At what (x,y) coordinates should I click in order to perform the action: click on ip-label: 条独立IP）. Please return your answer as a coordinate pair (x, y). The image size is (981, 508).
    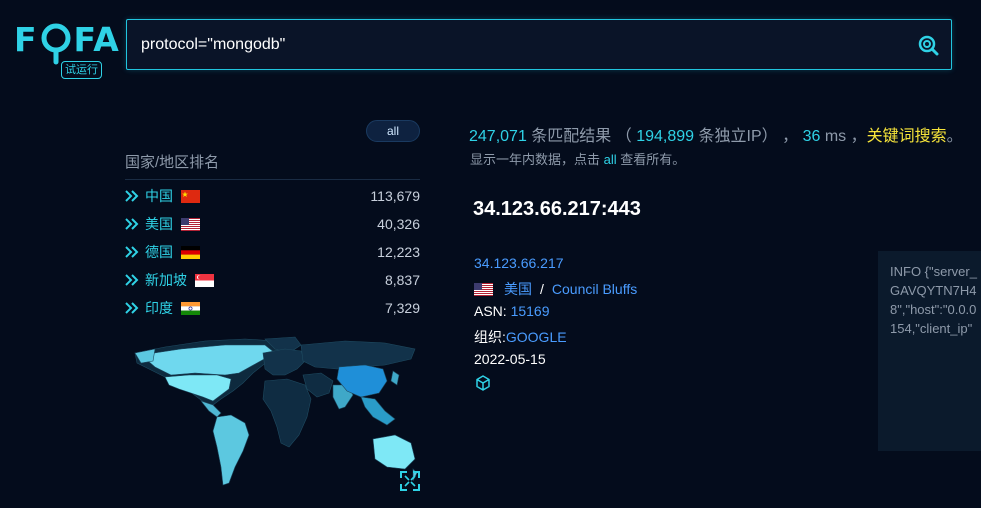
    Looking at the image, I should click on (738, 136).